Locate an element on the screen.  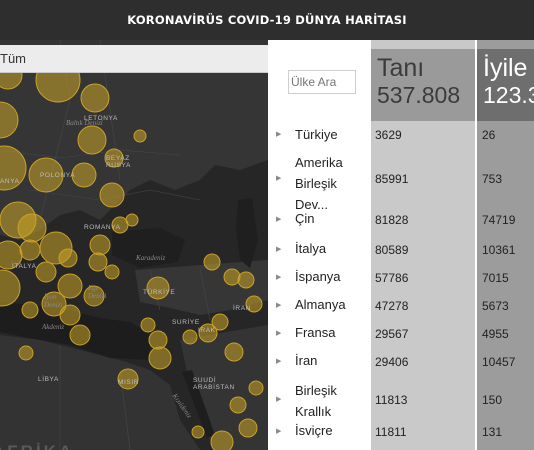
map-label-suriye: SURİYE is located at coordinates (186, 322).